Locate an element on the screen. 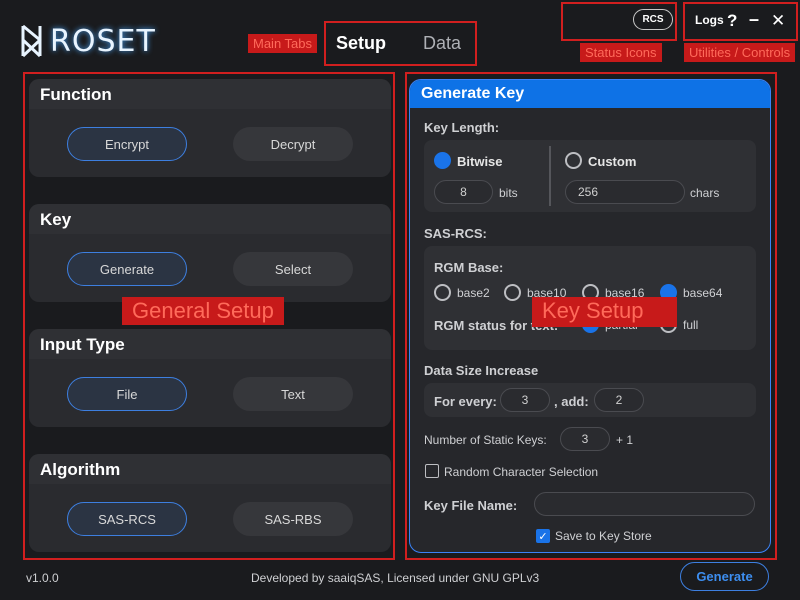 This screenshot has height=600, width=800. add-label: , add: is located at coordinates (571, 401).